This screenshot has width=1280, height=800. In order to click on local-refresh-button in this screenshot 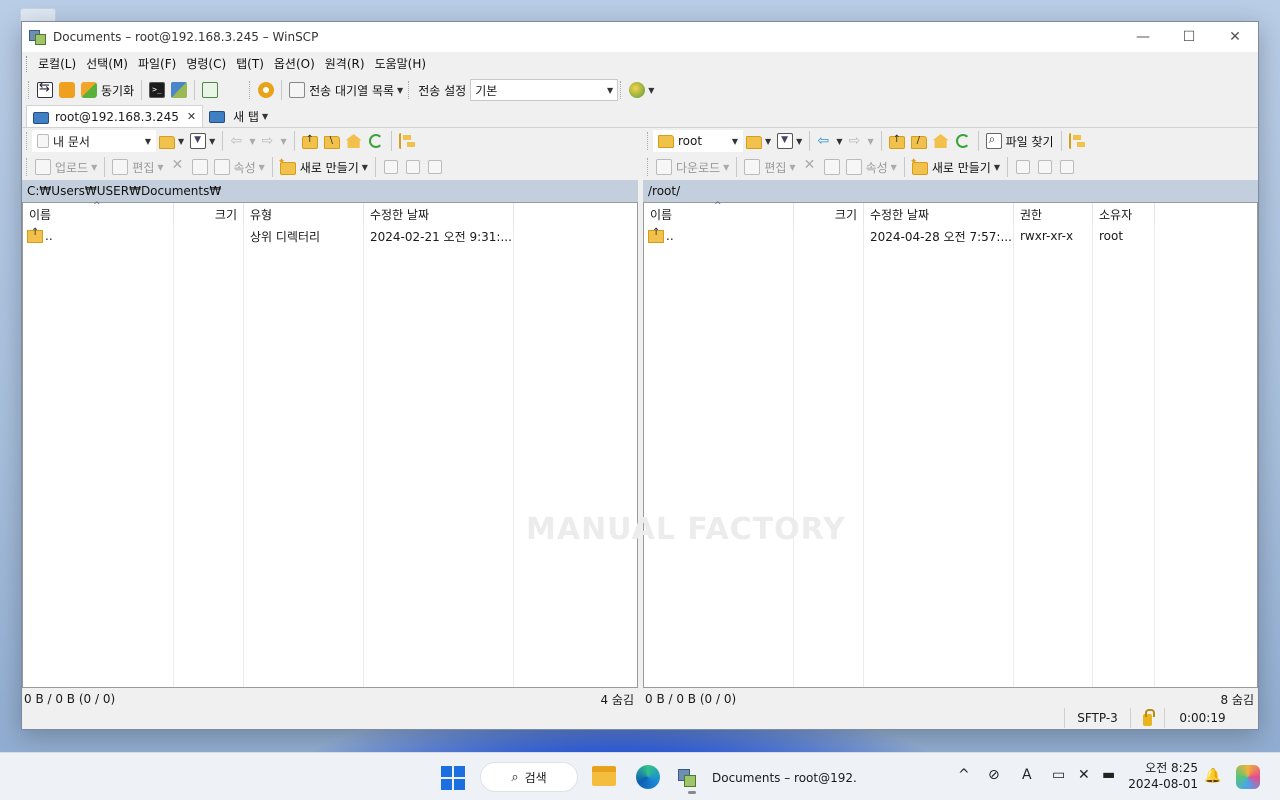, I will do `click(376, 141)`.